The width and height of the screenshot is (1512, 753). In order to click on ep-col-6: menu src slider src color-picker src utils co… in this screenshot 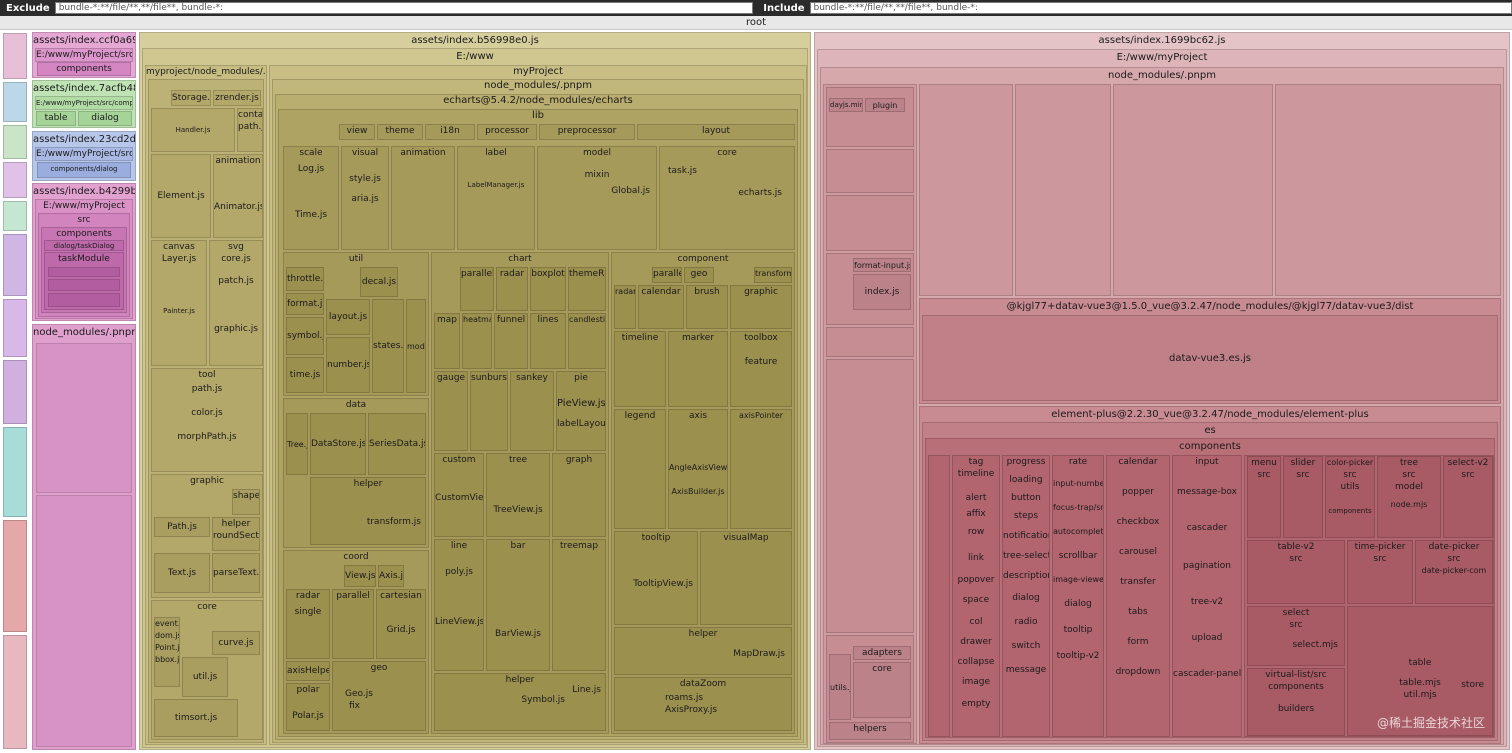, I will do `click(1369, 596)`.